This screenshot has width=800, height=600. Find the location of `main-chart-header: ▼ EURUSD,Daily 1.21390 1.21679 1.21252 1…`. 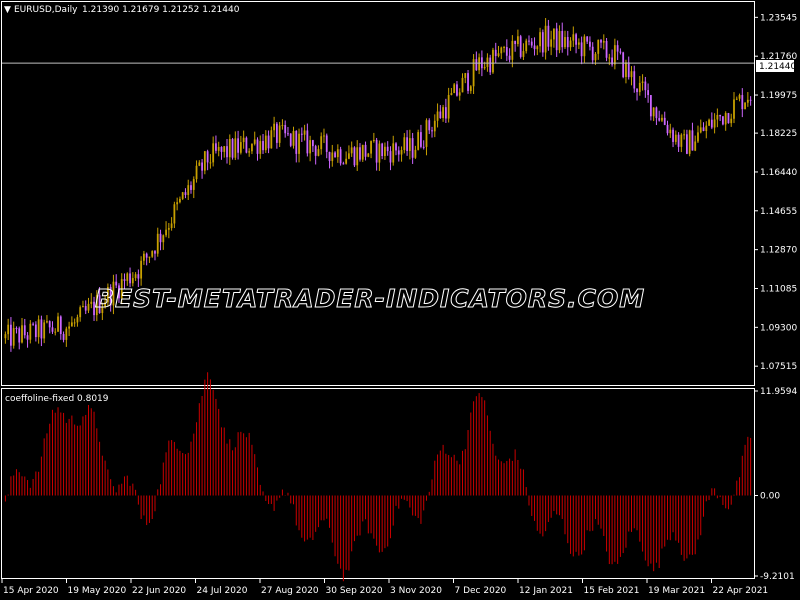

main-chart-header: ▼ EURUSD,Daily 1.21390 1.21679 1.21252 1… is located at coordinates (122, 10).